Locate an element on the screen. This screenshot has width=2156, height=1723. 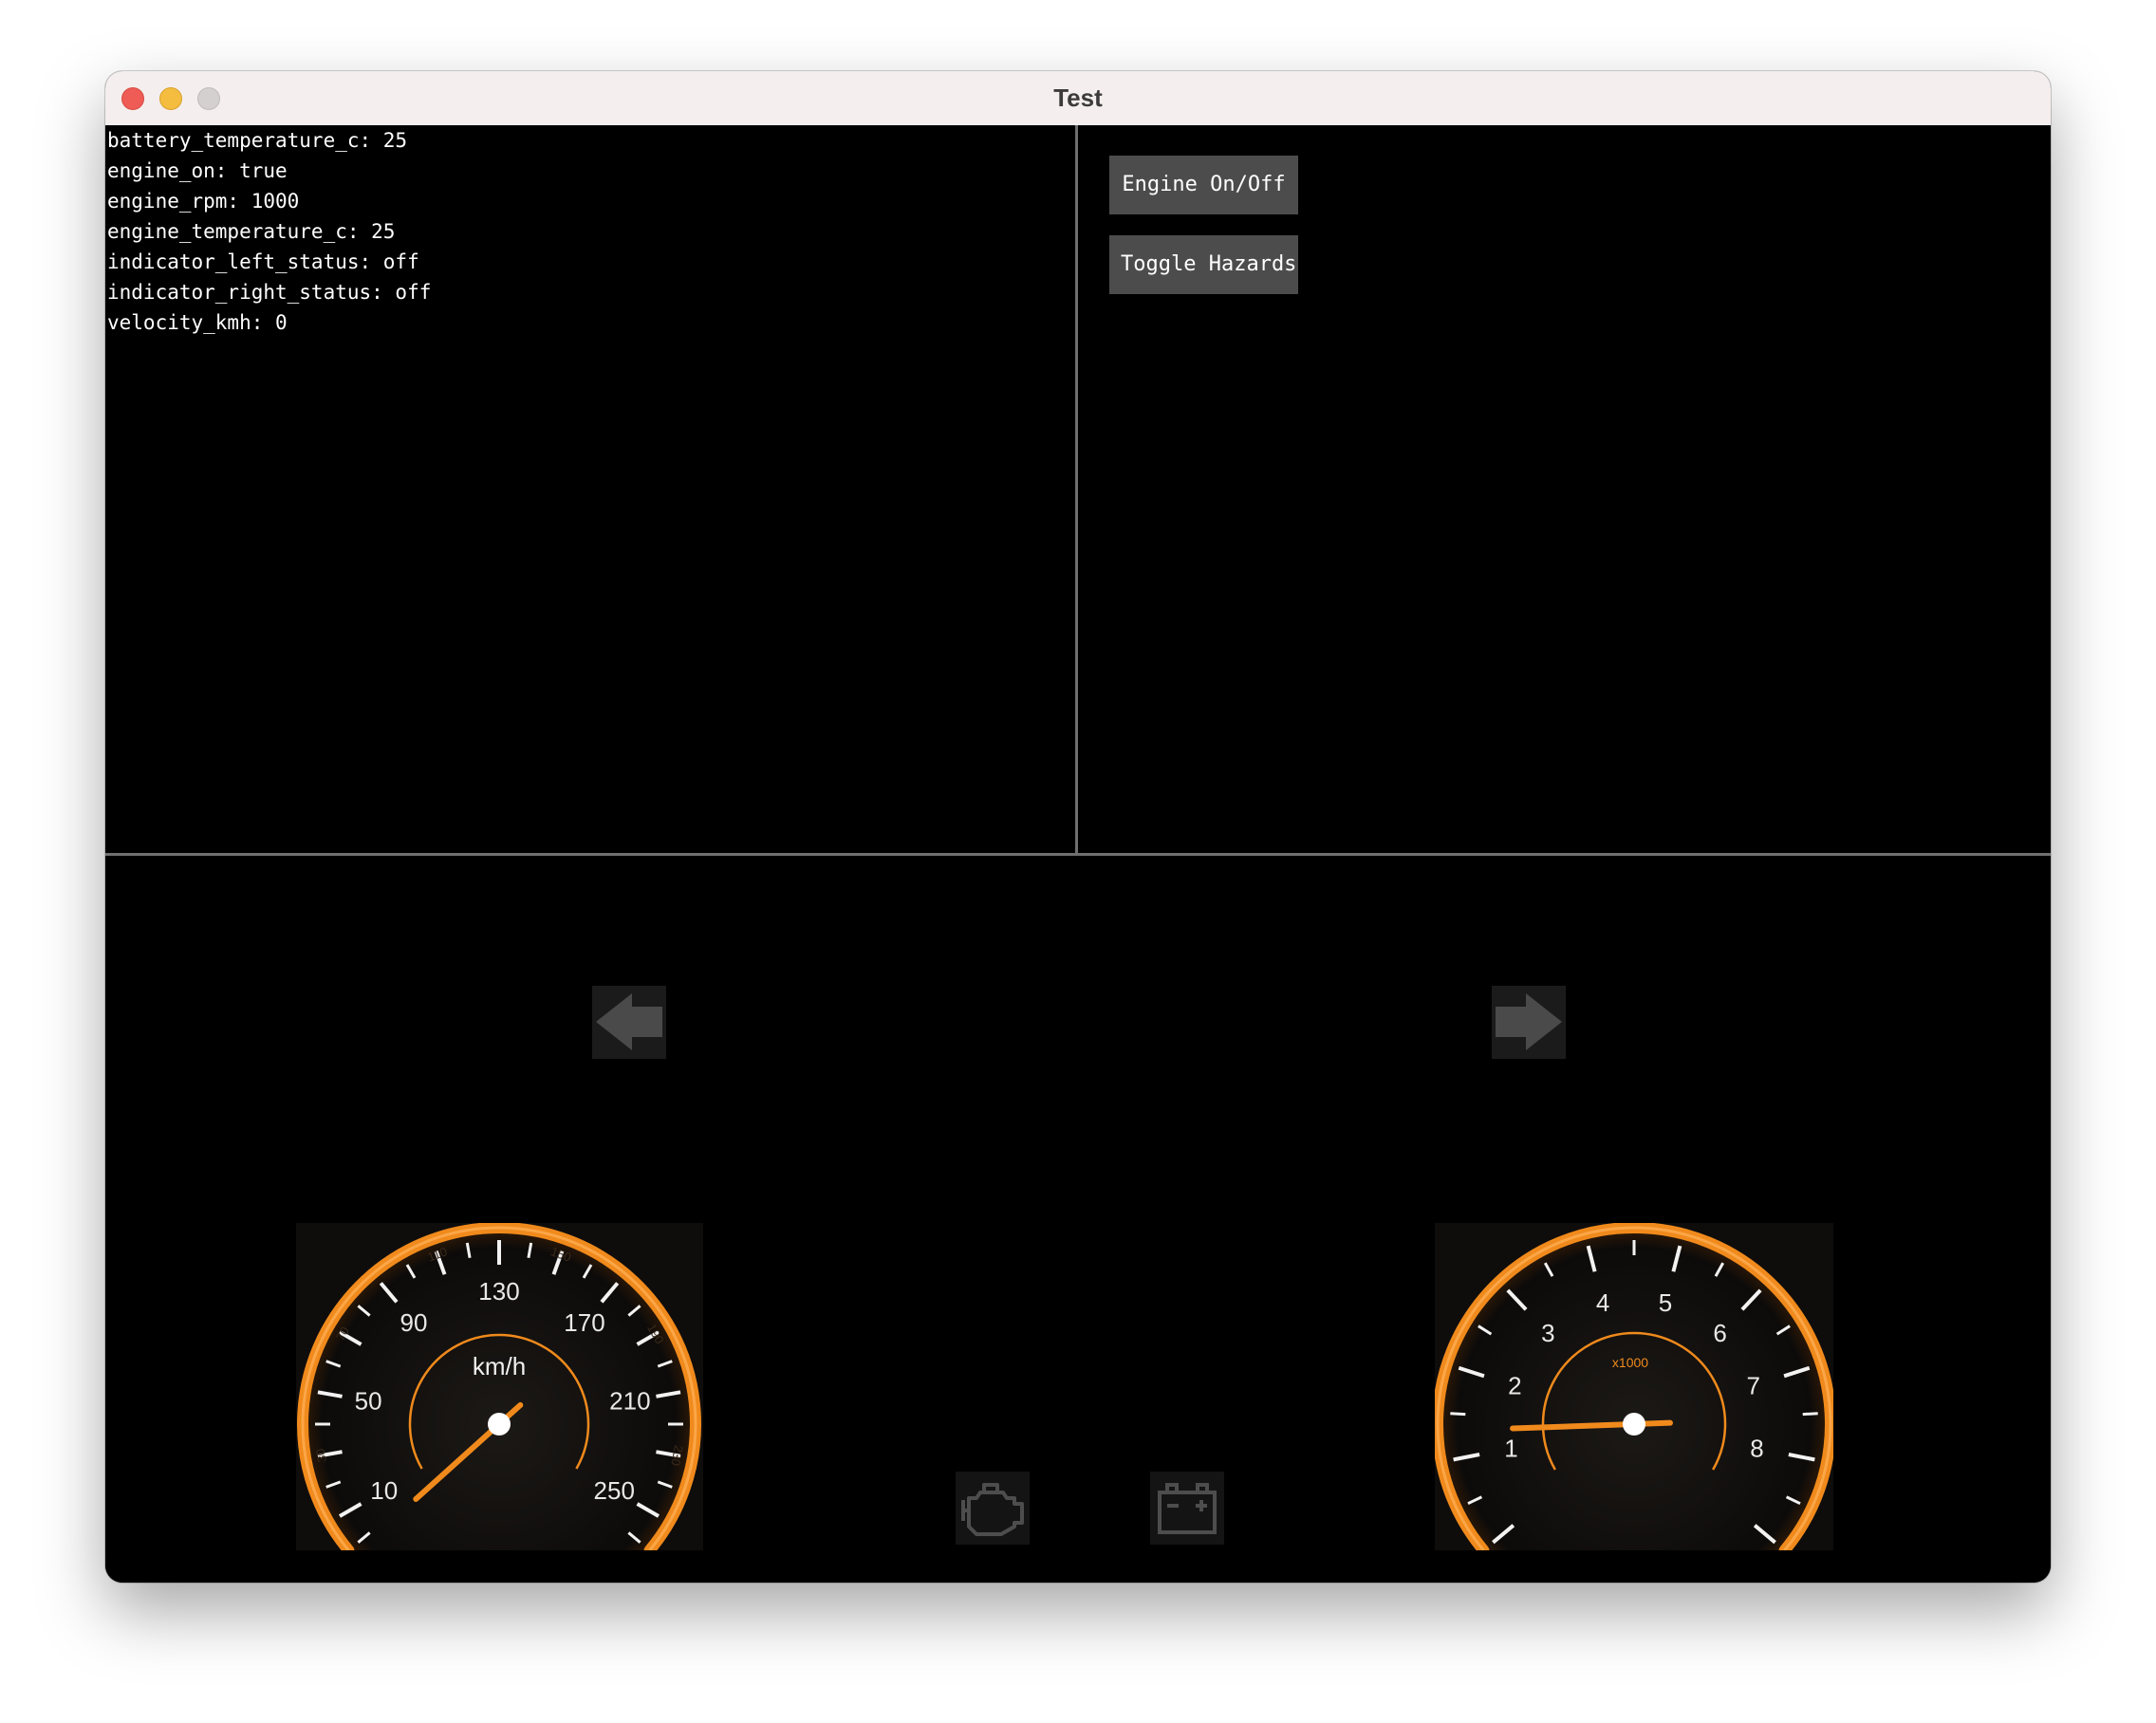
speed-label: 130 is located at coordinates (498, 1291).